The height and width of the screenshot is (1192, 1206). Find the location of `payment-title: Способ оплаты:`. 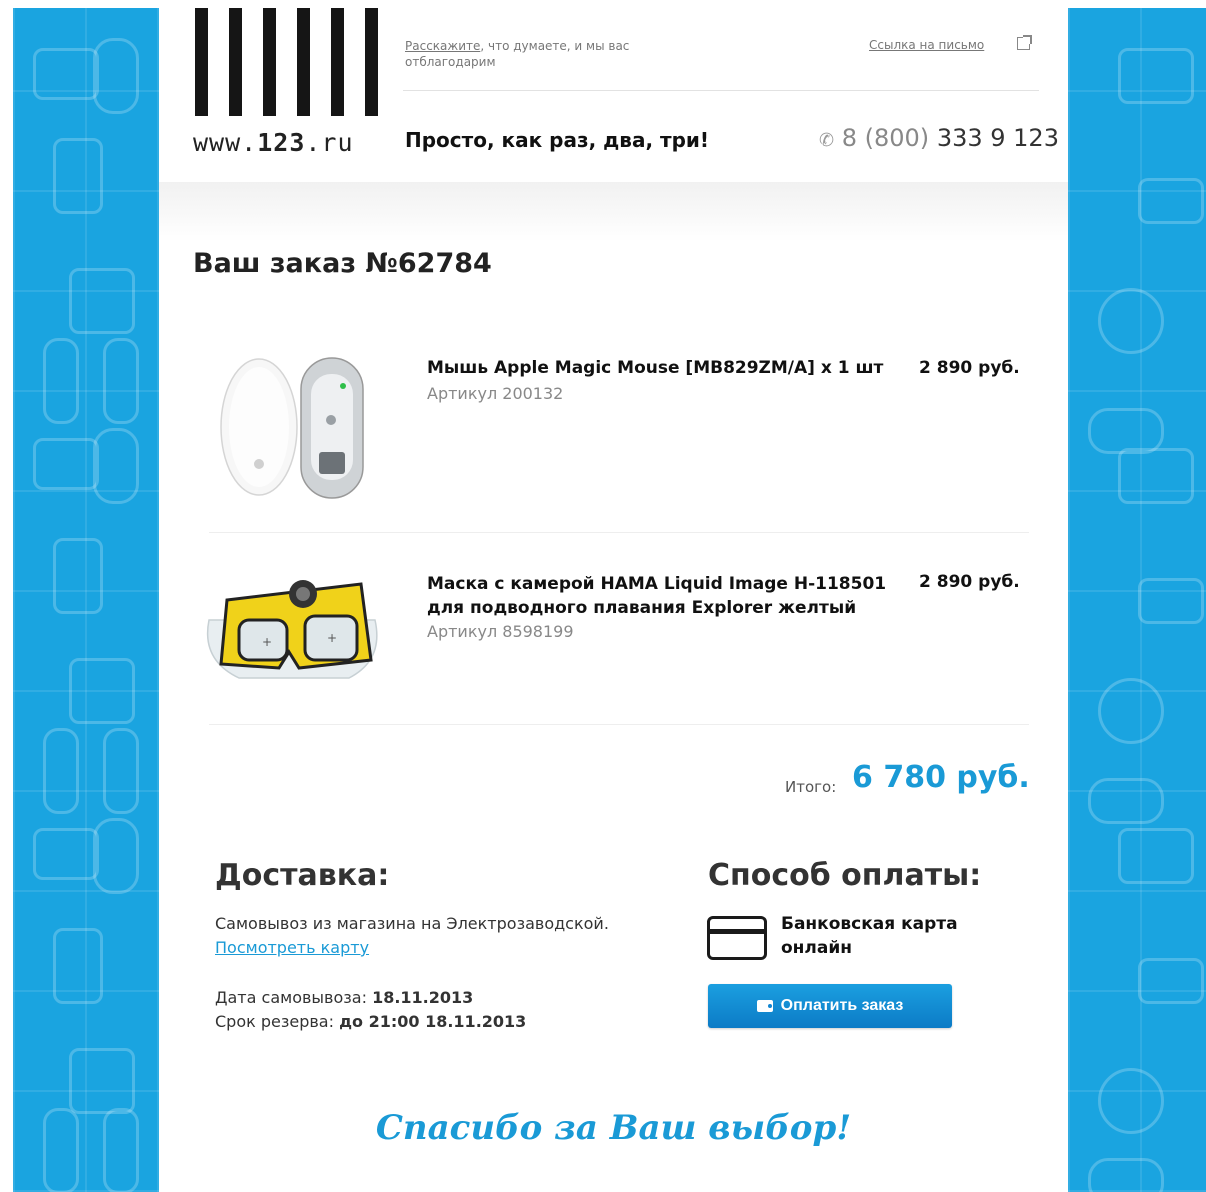

payment-title: Способ оплаты: is located at coordinates (845, 875).